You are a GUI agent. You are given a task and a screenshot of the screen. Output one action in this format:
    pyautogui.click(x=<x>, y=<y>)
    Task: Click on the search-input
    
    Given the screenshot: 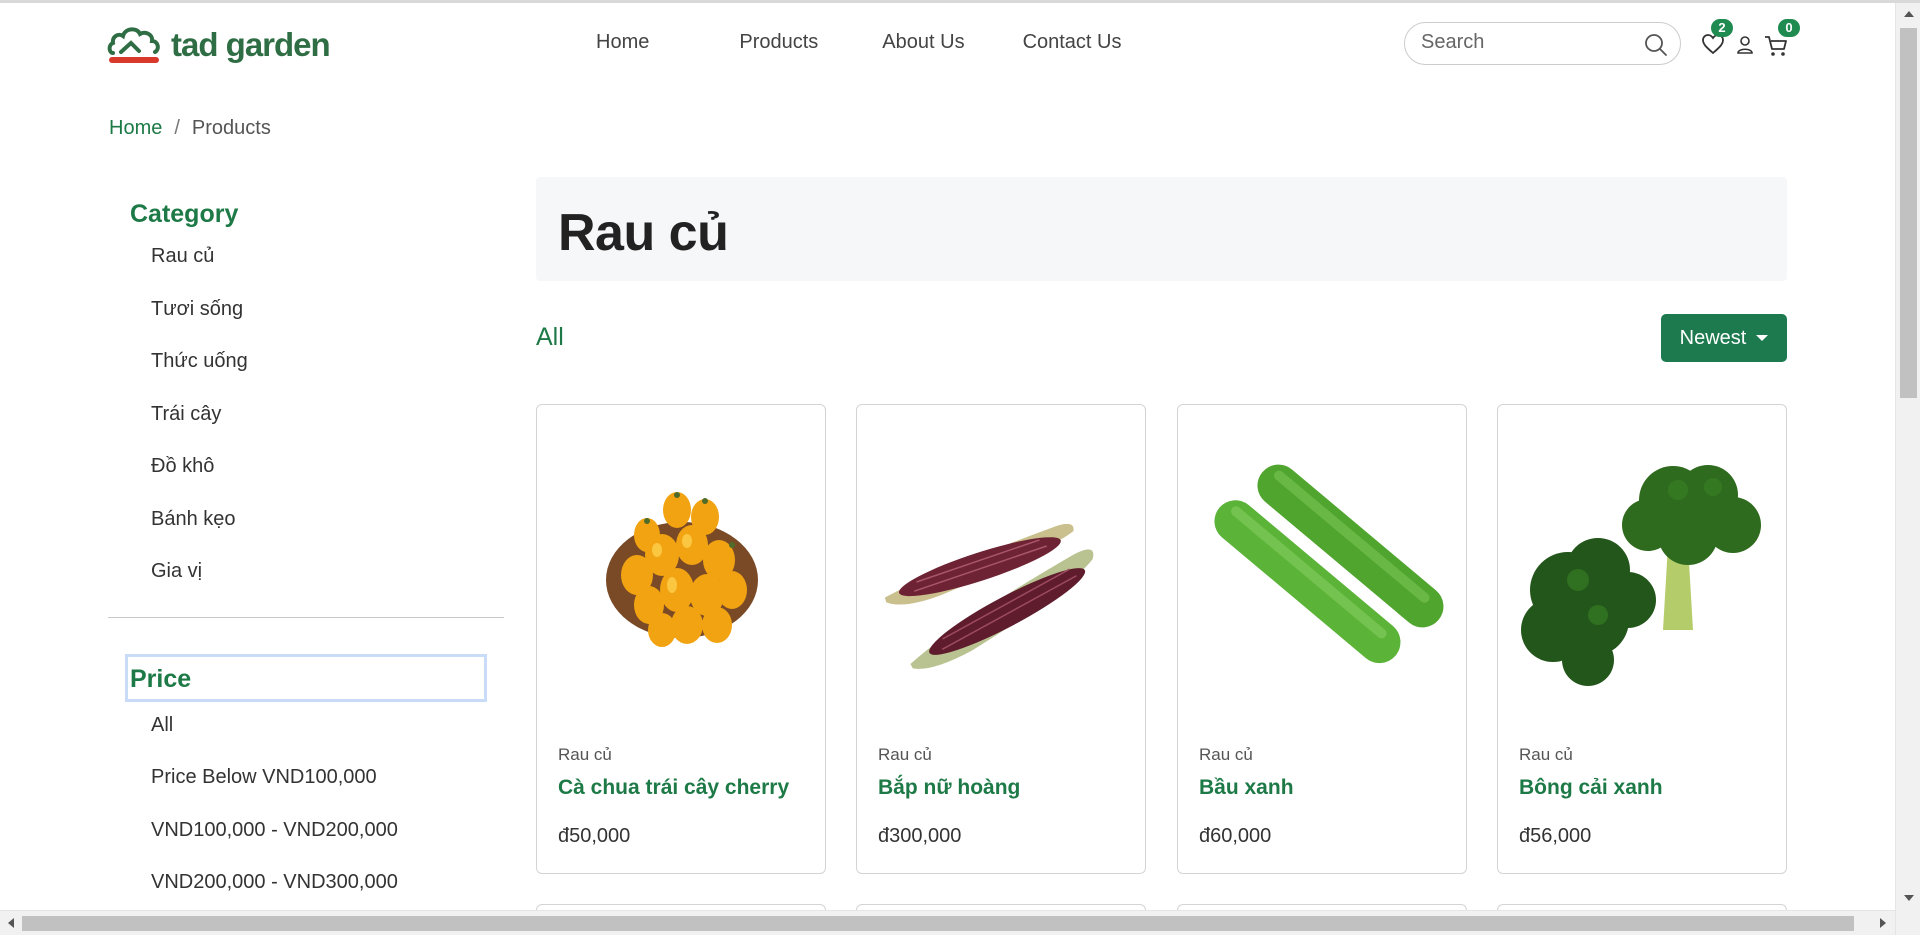 What is the action you would take?
    pyautogui.click(x=1526, y=42)
    